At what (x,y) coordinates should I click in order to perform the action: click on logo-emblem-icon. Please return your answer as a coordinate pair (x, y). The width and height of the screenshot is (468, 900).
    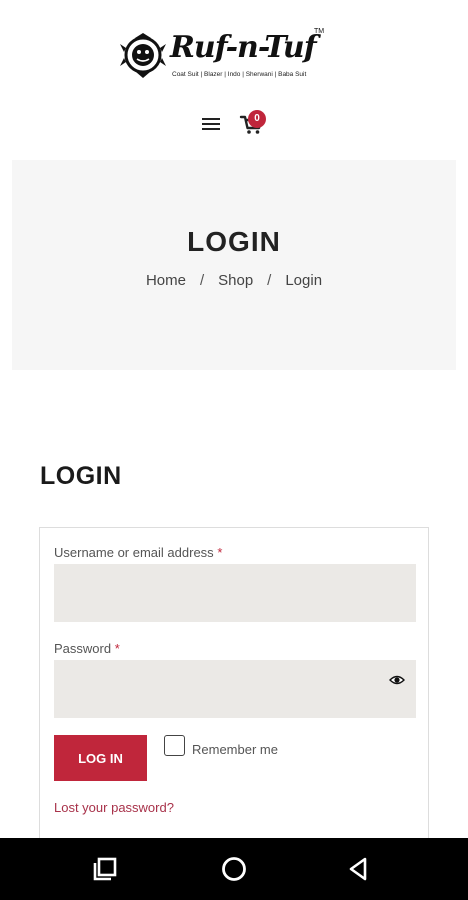
    Looking at the image, I should click on (143, 55).